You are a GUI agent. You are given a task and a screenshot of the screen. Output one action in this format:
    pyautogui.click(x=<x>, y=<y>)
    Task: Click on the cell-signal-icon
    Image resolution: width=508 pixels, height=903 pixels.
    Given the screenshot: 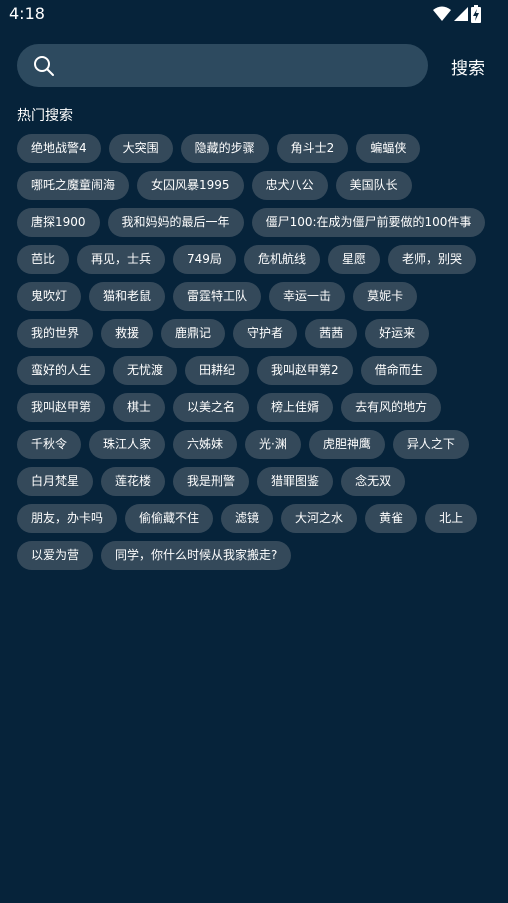 What is the action you would take?
    pyautogui.click(x=461, y=14)
    